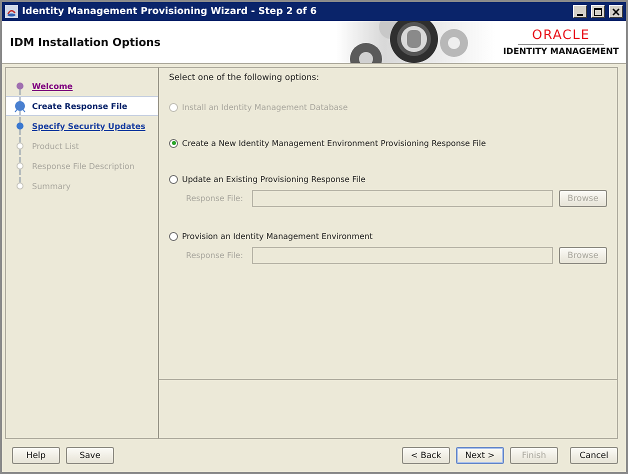  Describe the element at coordinates (594, 455) in the screenshot. I see `footer-button: Cancel` at that location.